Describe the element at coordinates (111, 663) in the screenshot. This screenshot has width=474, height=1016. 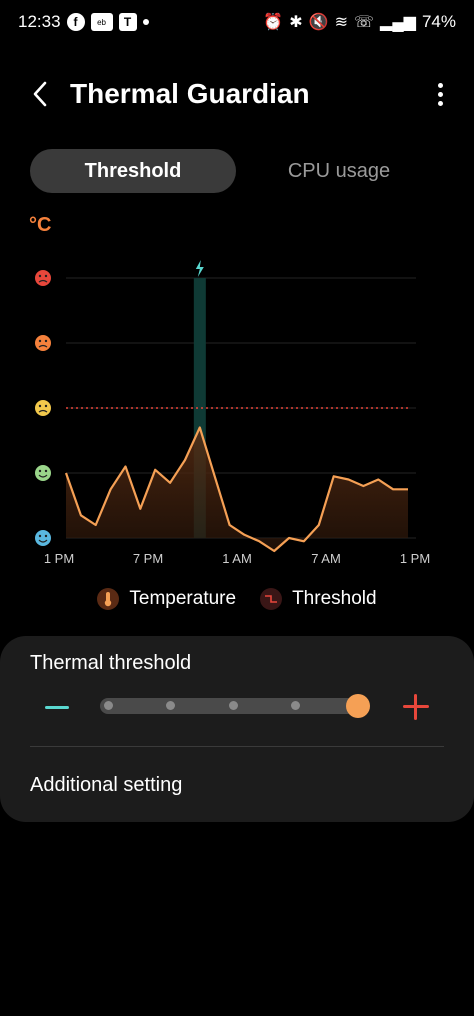
I see `thermal-threshold-label: Thermal threshold` at that location.